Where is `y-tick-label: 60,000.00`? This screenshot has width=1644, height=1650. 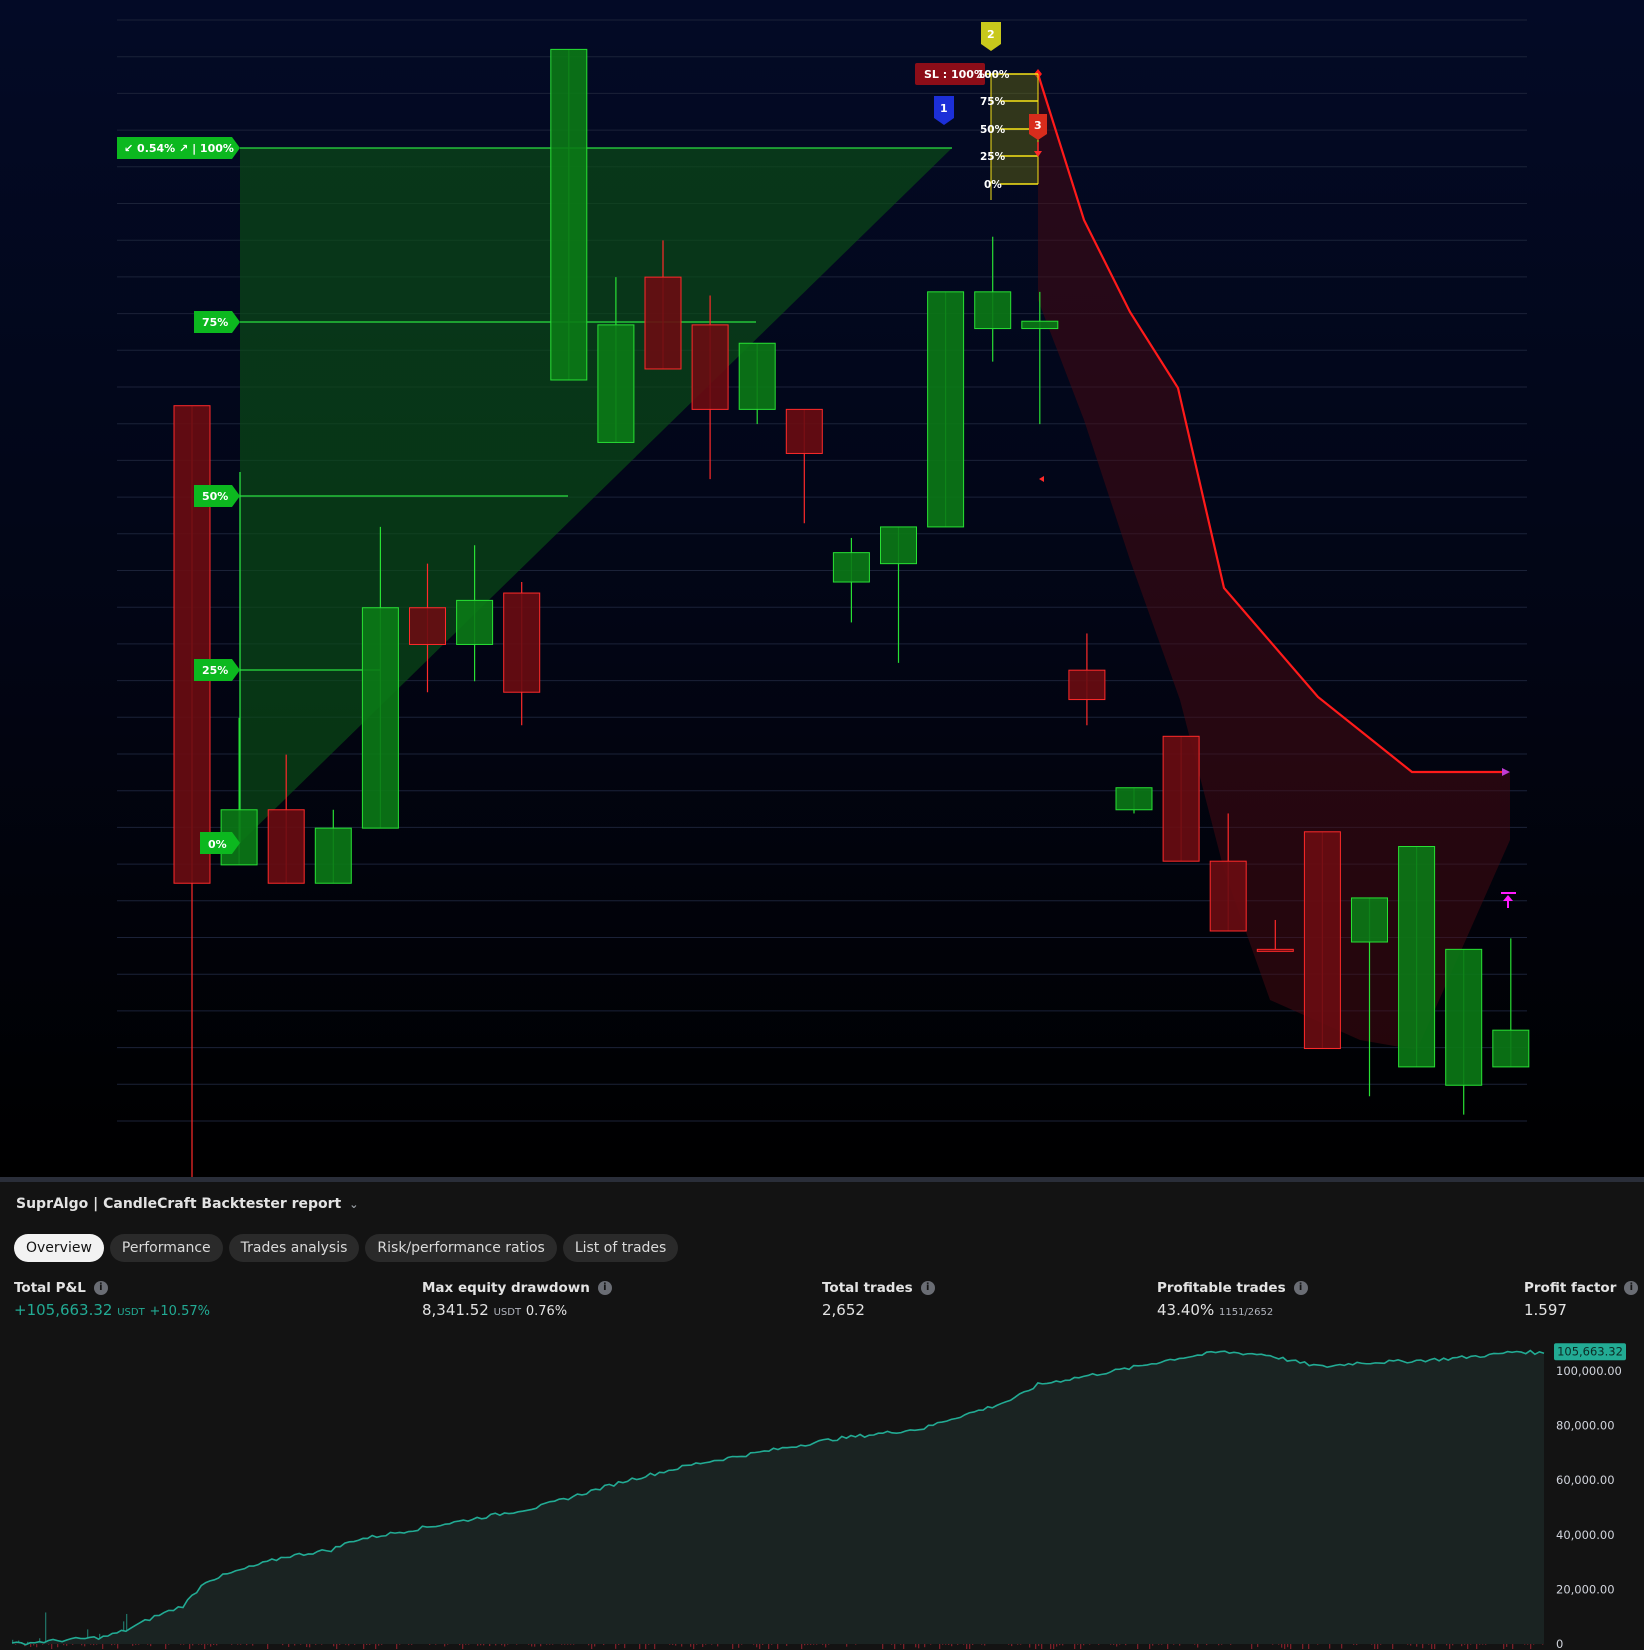
y-tick-label: 60,000.00 is located at coordinates (1585, 1480).